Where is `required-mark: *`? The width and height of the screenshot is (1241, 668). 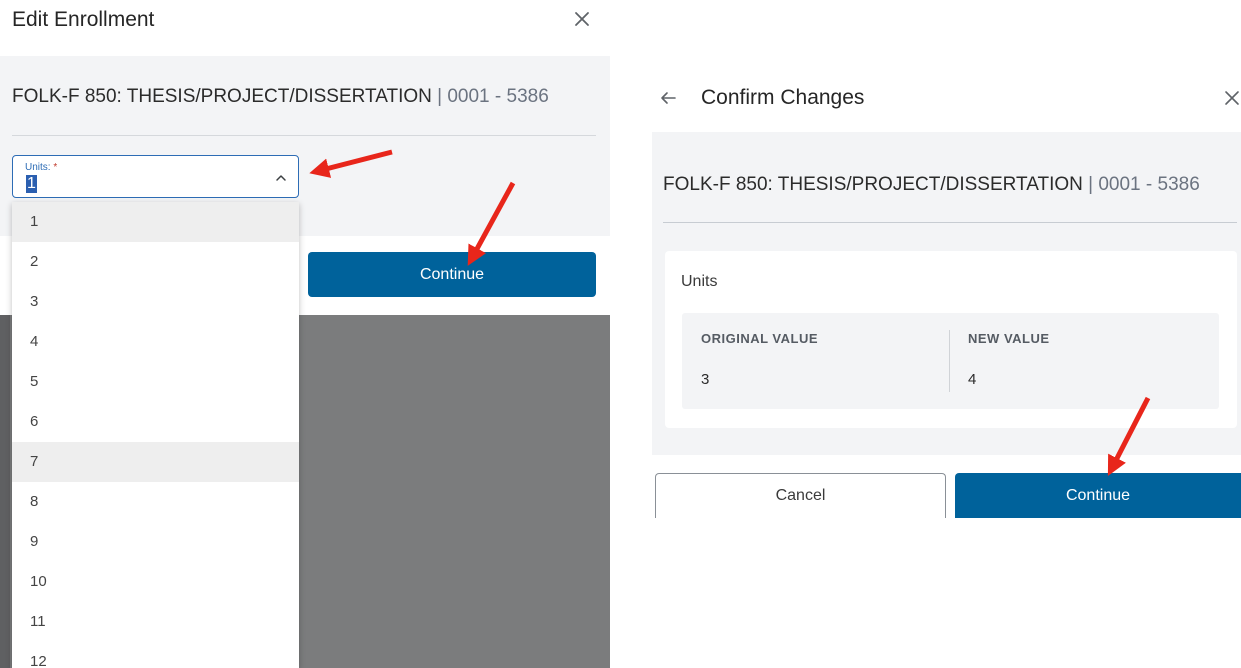 required-mark: * is located at coordinates (55, 167).